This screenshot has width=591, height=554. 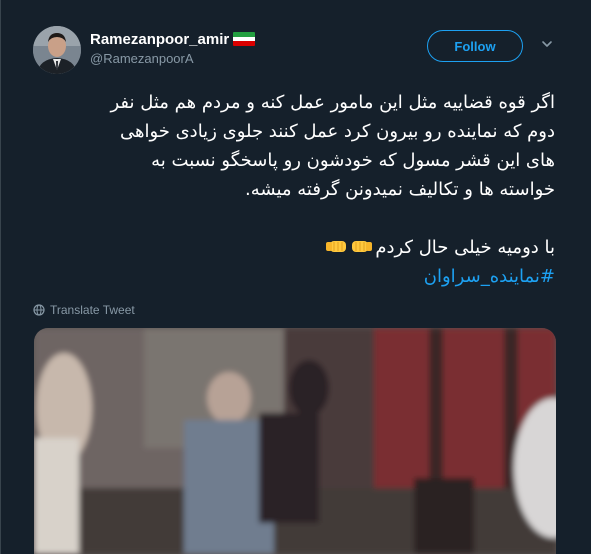 What do you see at coordinates (159, 39) in the screenshot?
I see `display-name: Ramezanpoor_amir` at bounding box center [159, 39].